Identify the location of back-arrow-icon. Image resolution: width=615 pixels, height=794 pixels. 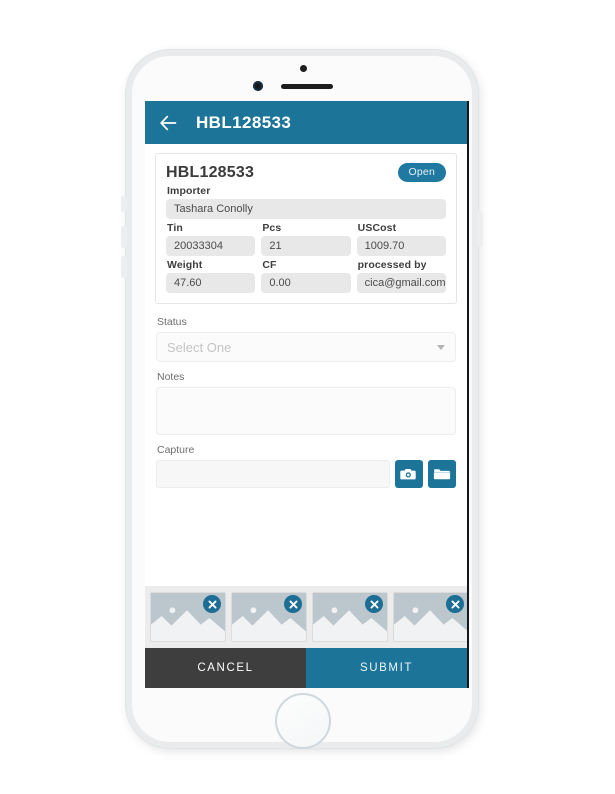
(169, 123).